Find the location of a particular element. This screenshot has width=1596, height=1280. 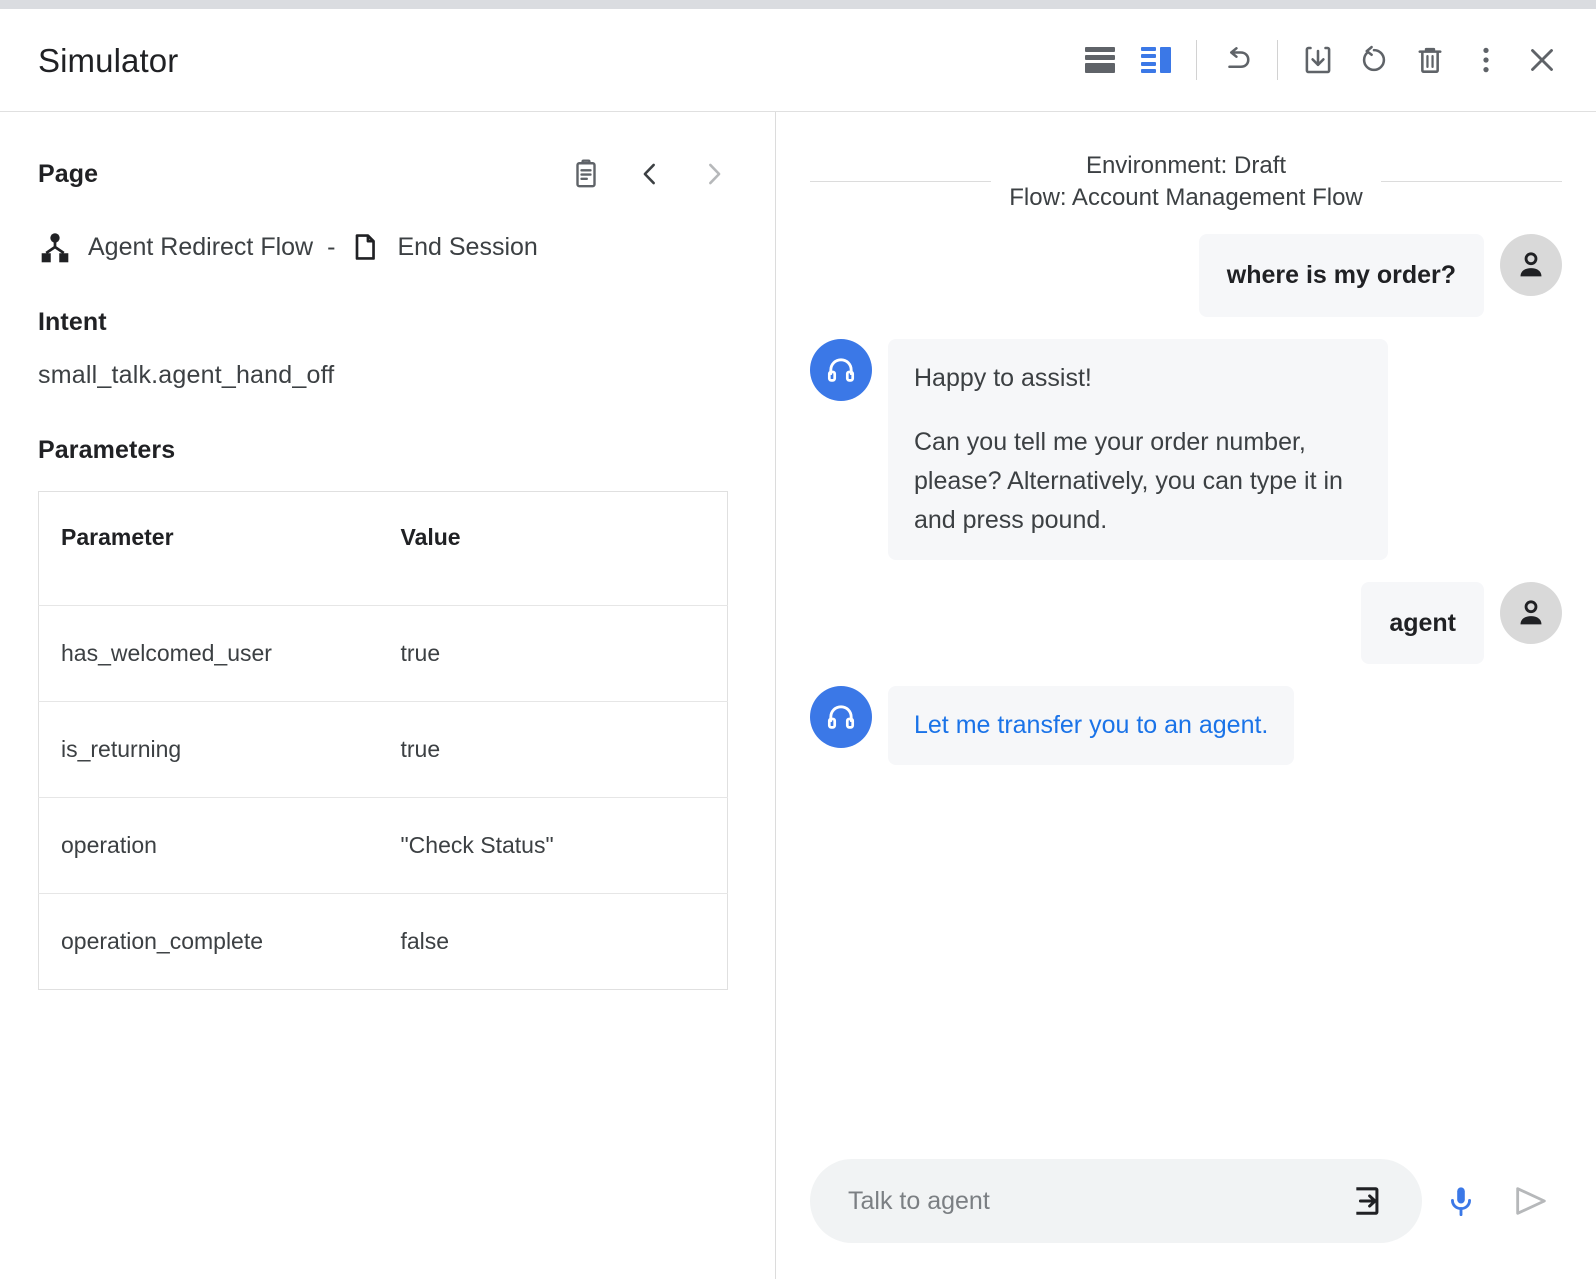

undo-icon is located at coordinates (1239, 58).